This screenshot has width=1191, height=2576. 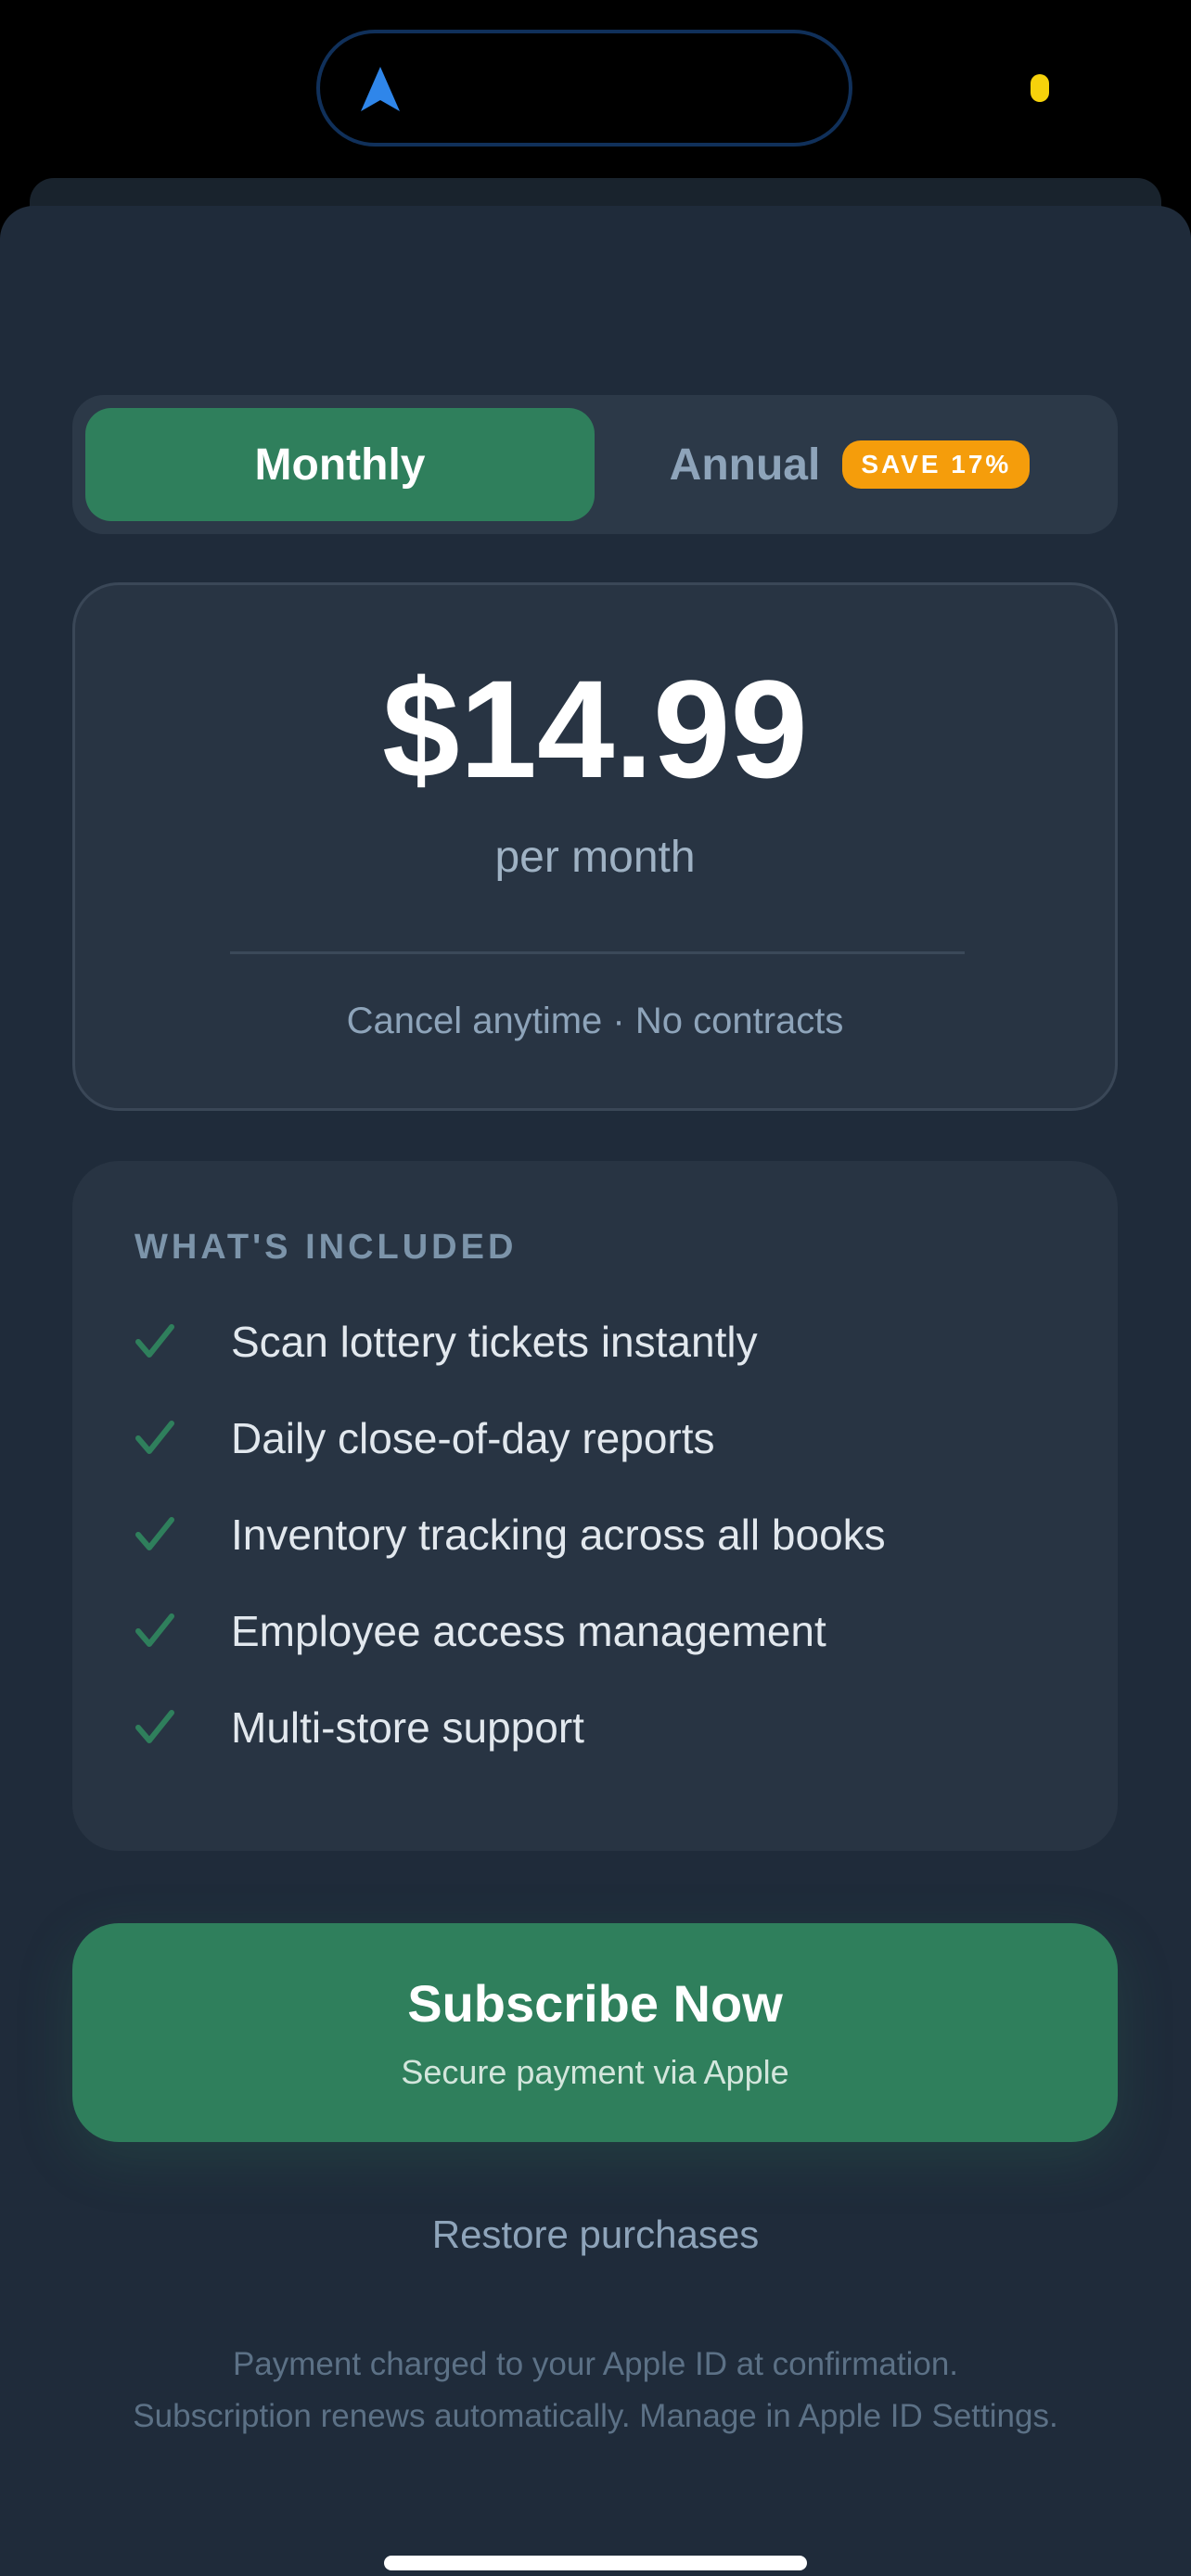 I want to click on plan-option-annual-label: Annual, so click(x=745, y=465).